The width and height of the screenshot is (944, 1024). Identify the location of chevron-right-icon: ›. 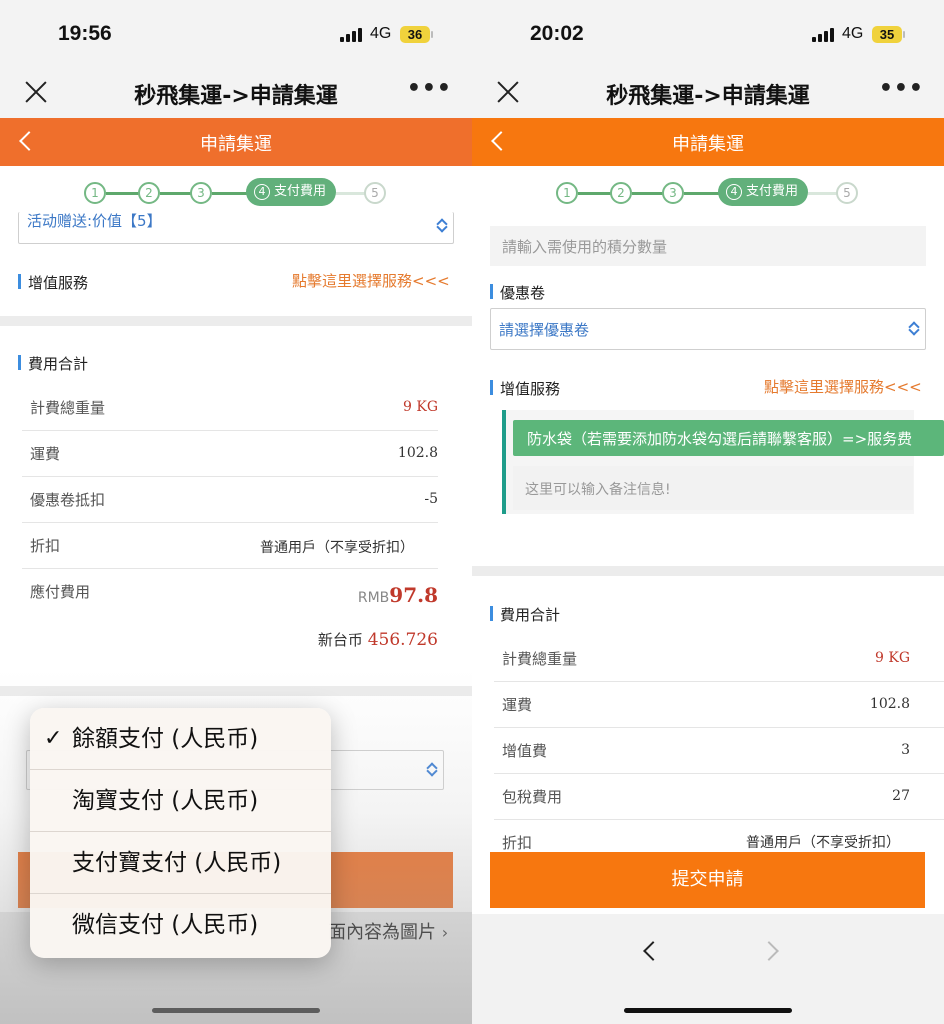
(445, 932).